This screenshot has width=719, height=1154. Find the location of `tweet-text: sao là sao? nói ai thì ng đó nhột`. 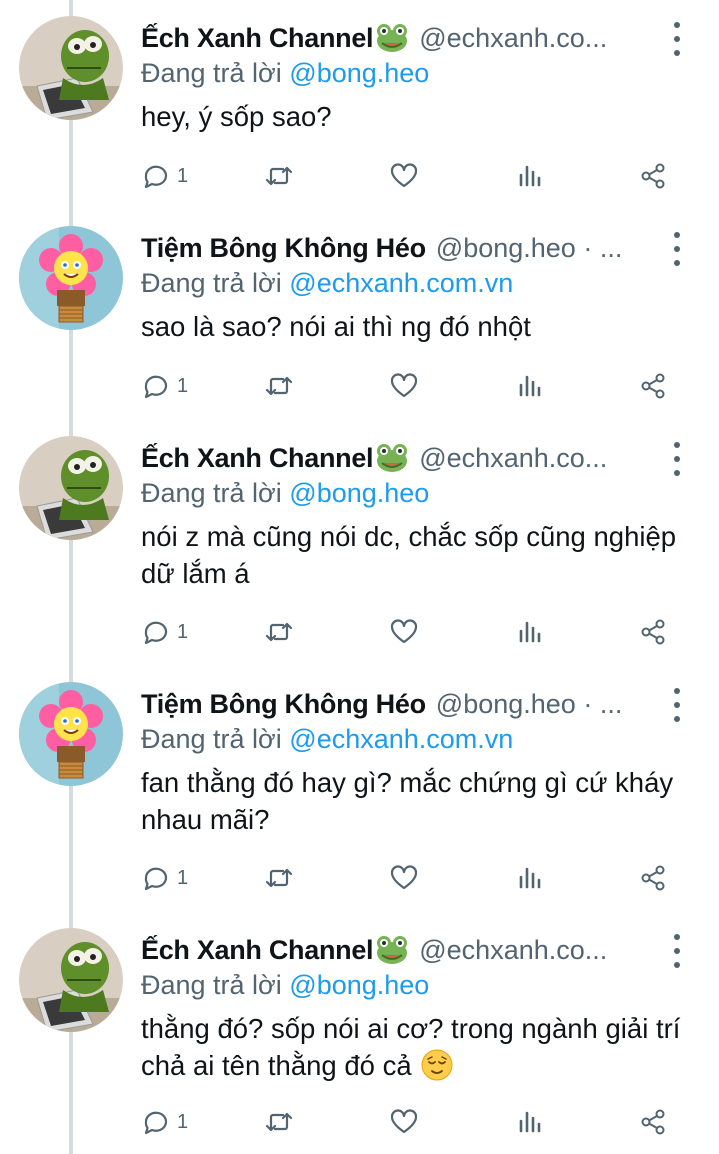

tweet-text: sao là sao? nói ai thì ng đó nhột is located at coordinates (336, 326).